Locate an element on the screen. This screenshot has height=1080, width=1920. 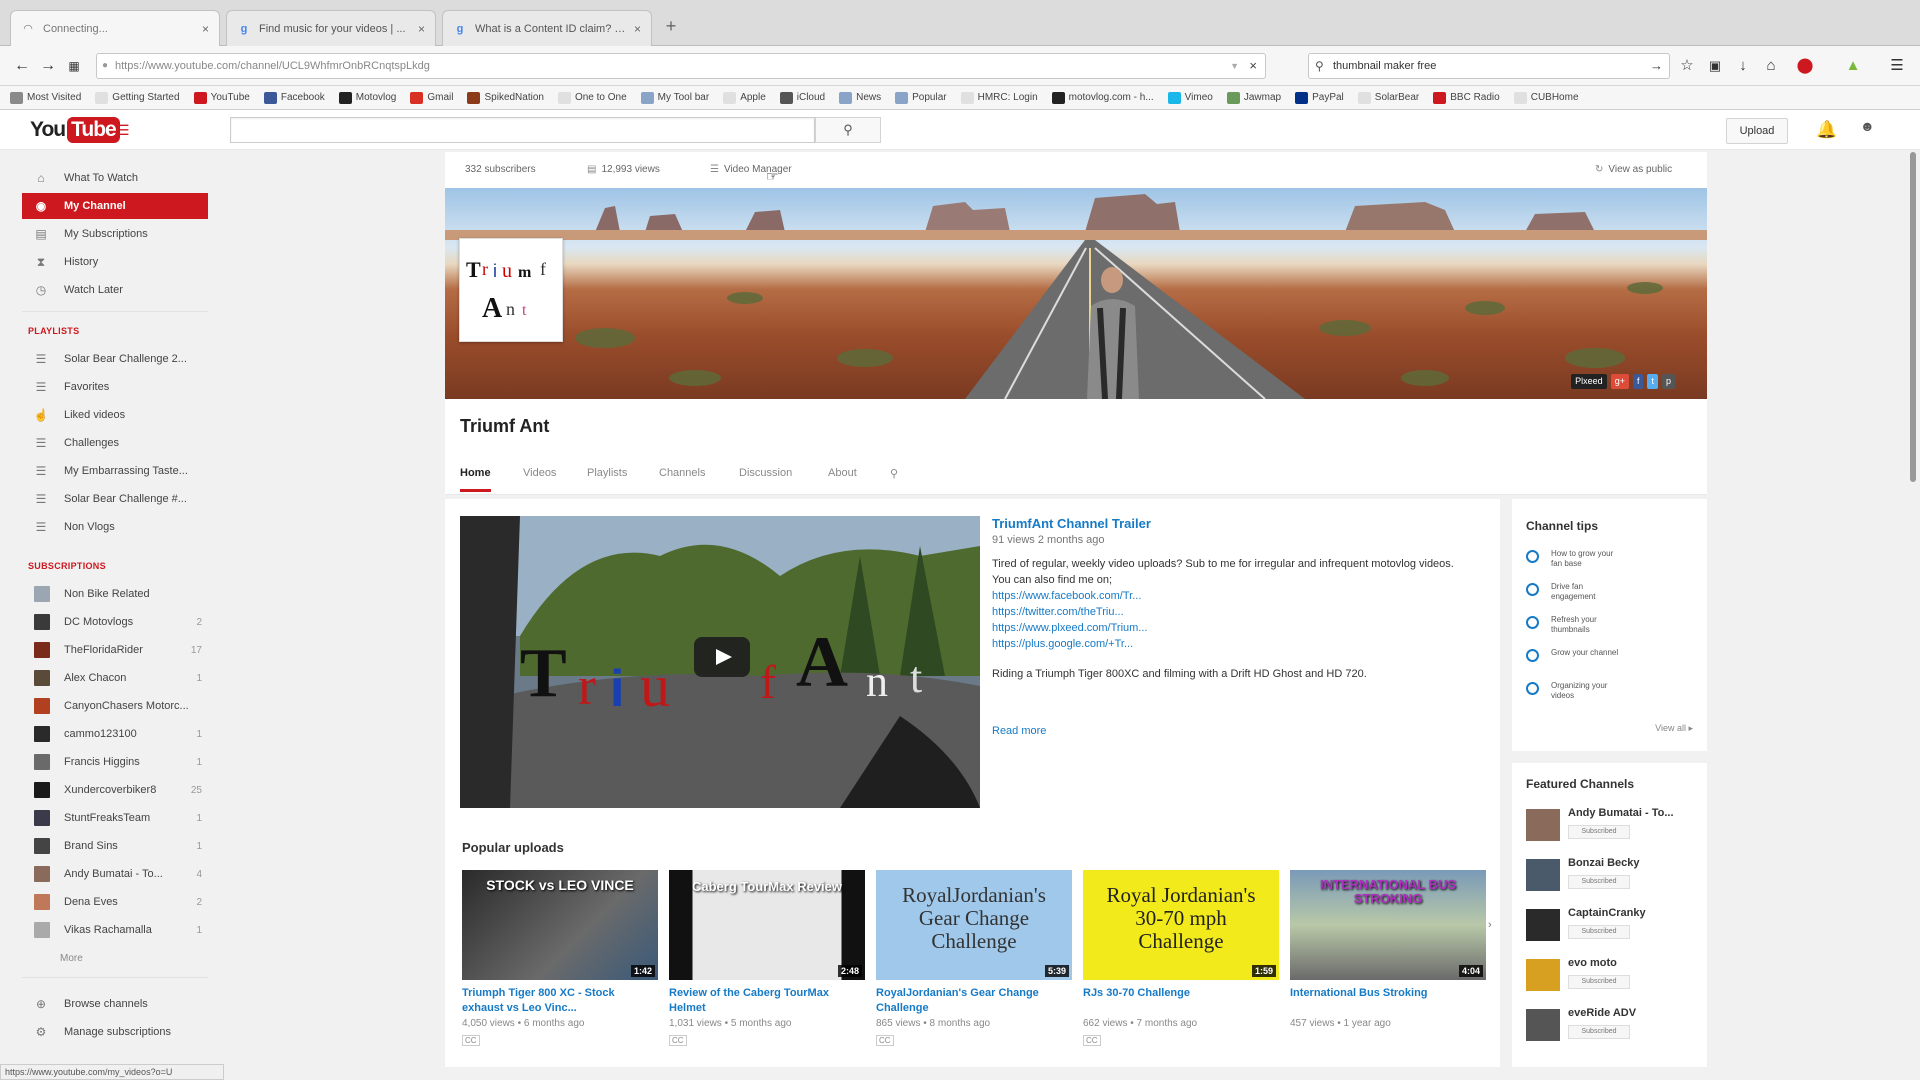
bookmark-item: Popular is located at coordinates (921, 97).